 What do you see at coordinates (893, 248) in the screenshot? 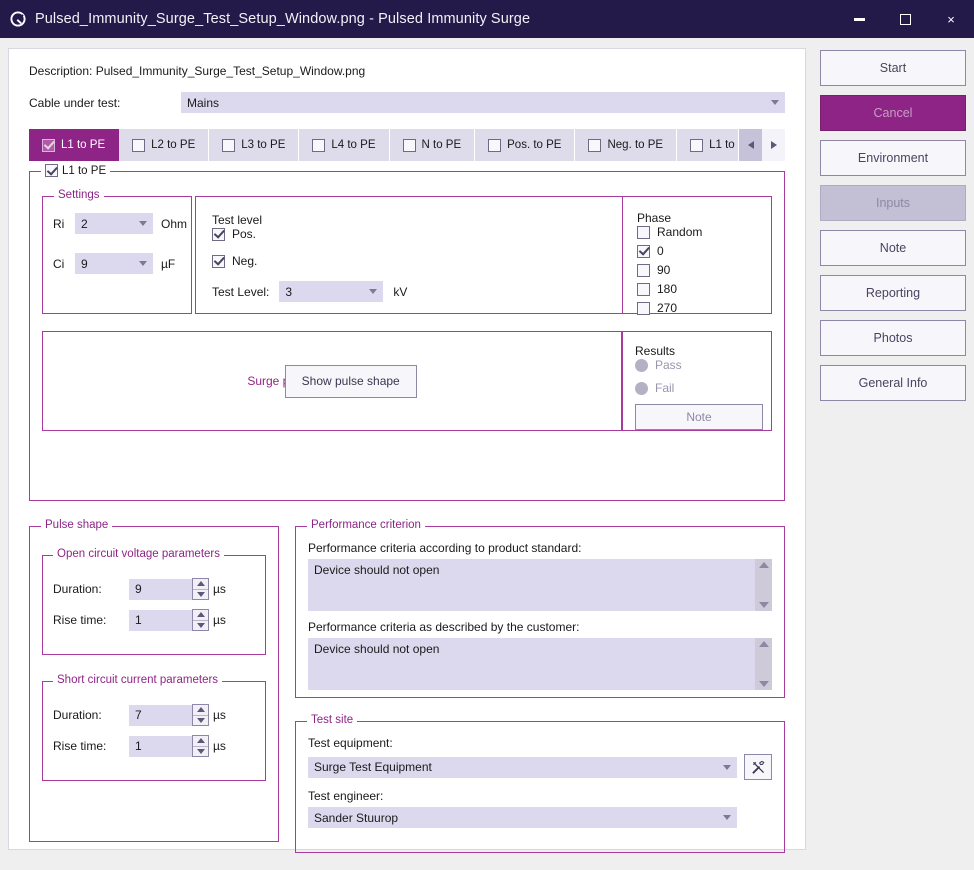
I see `note-button: Note` at bounding box center [893, 248].